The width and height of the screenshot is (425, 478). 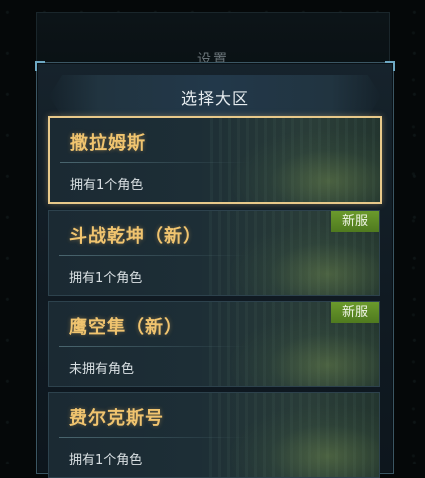 I want to click on corner-ornament-top-right, so click(x=390, y=66).